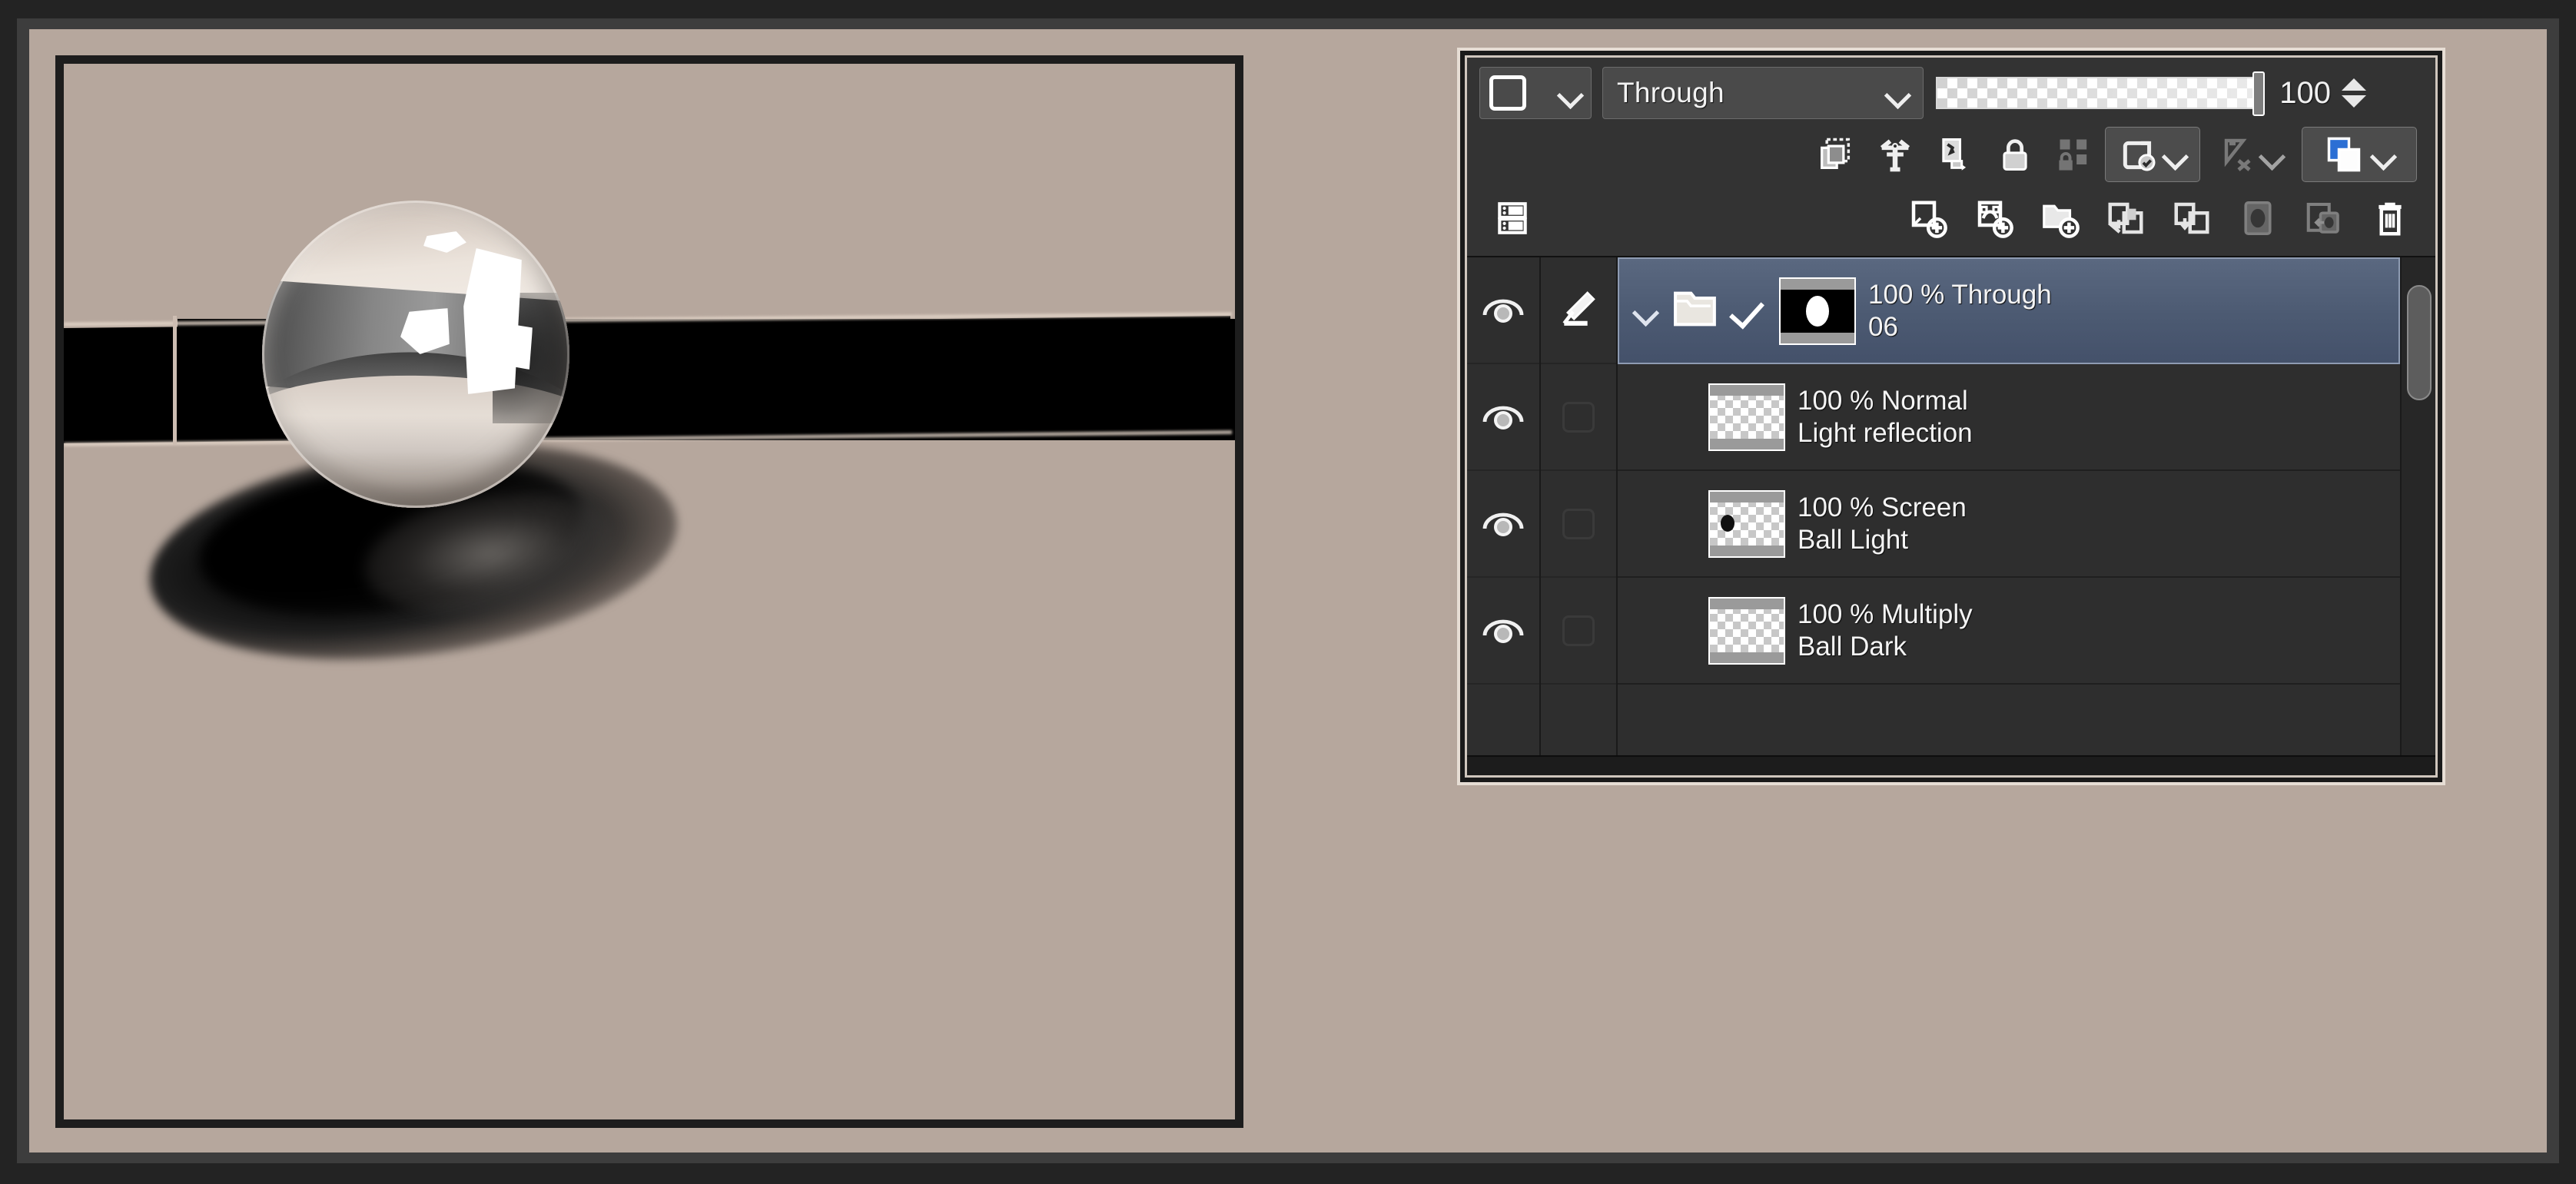 The width and height of the screenshot is (2576, 1184). I want to click on thumbnail-content-dot, so click(1728, 523).